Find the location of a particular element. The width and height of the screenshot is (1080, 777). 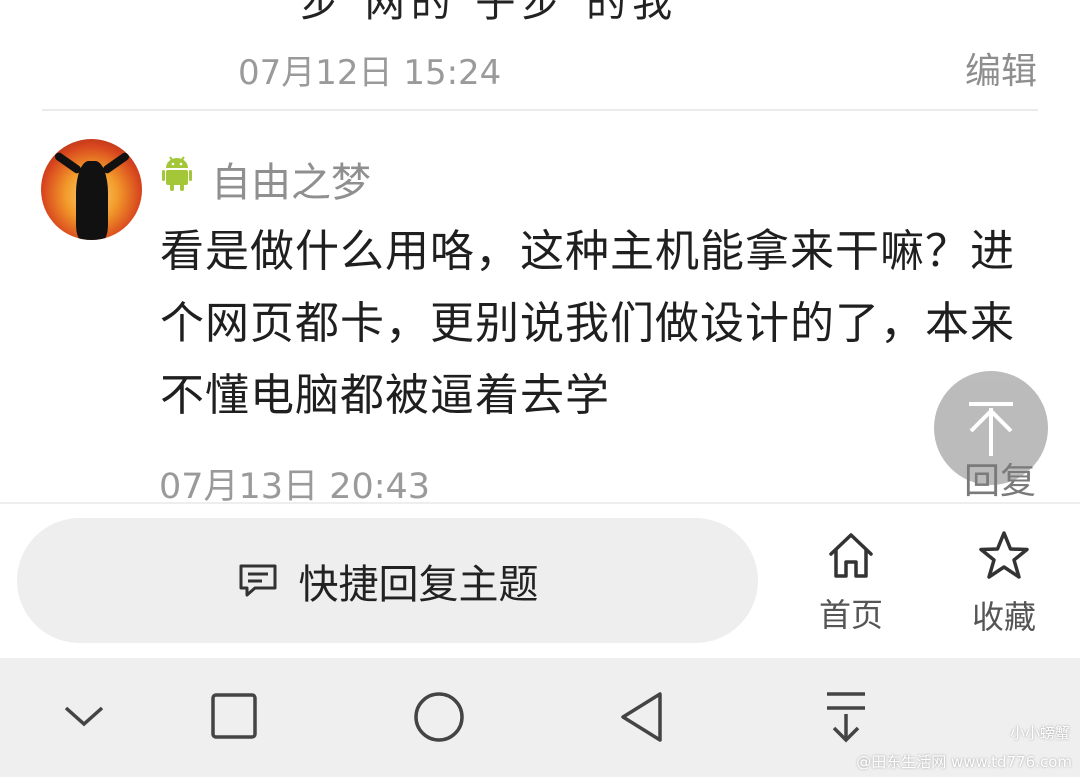

bottom-divider is located at coordinates (540, 503).